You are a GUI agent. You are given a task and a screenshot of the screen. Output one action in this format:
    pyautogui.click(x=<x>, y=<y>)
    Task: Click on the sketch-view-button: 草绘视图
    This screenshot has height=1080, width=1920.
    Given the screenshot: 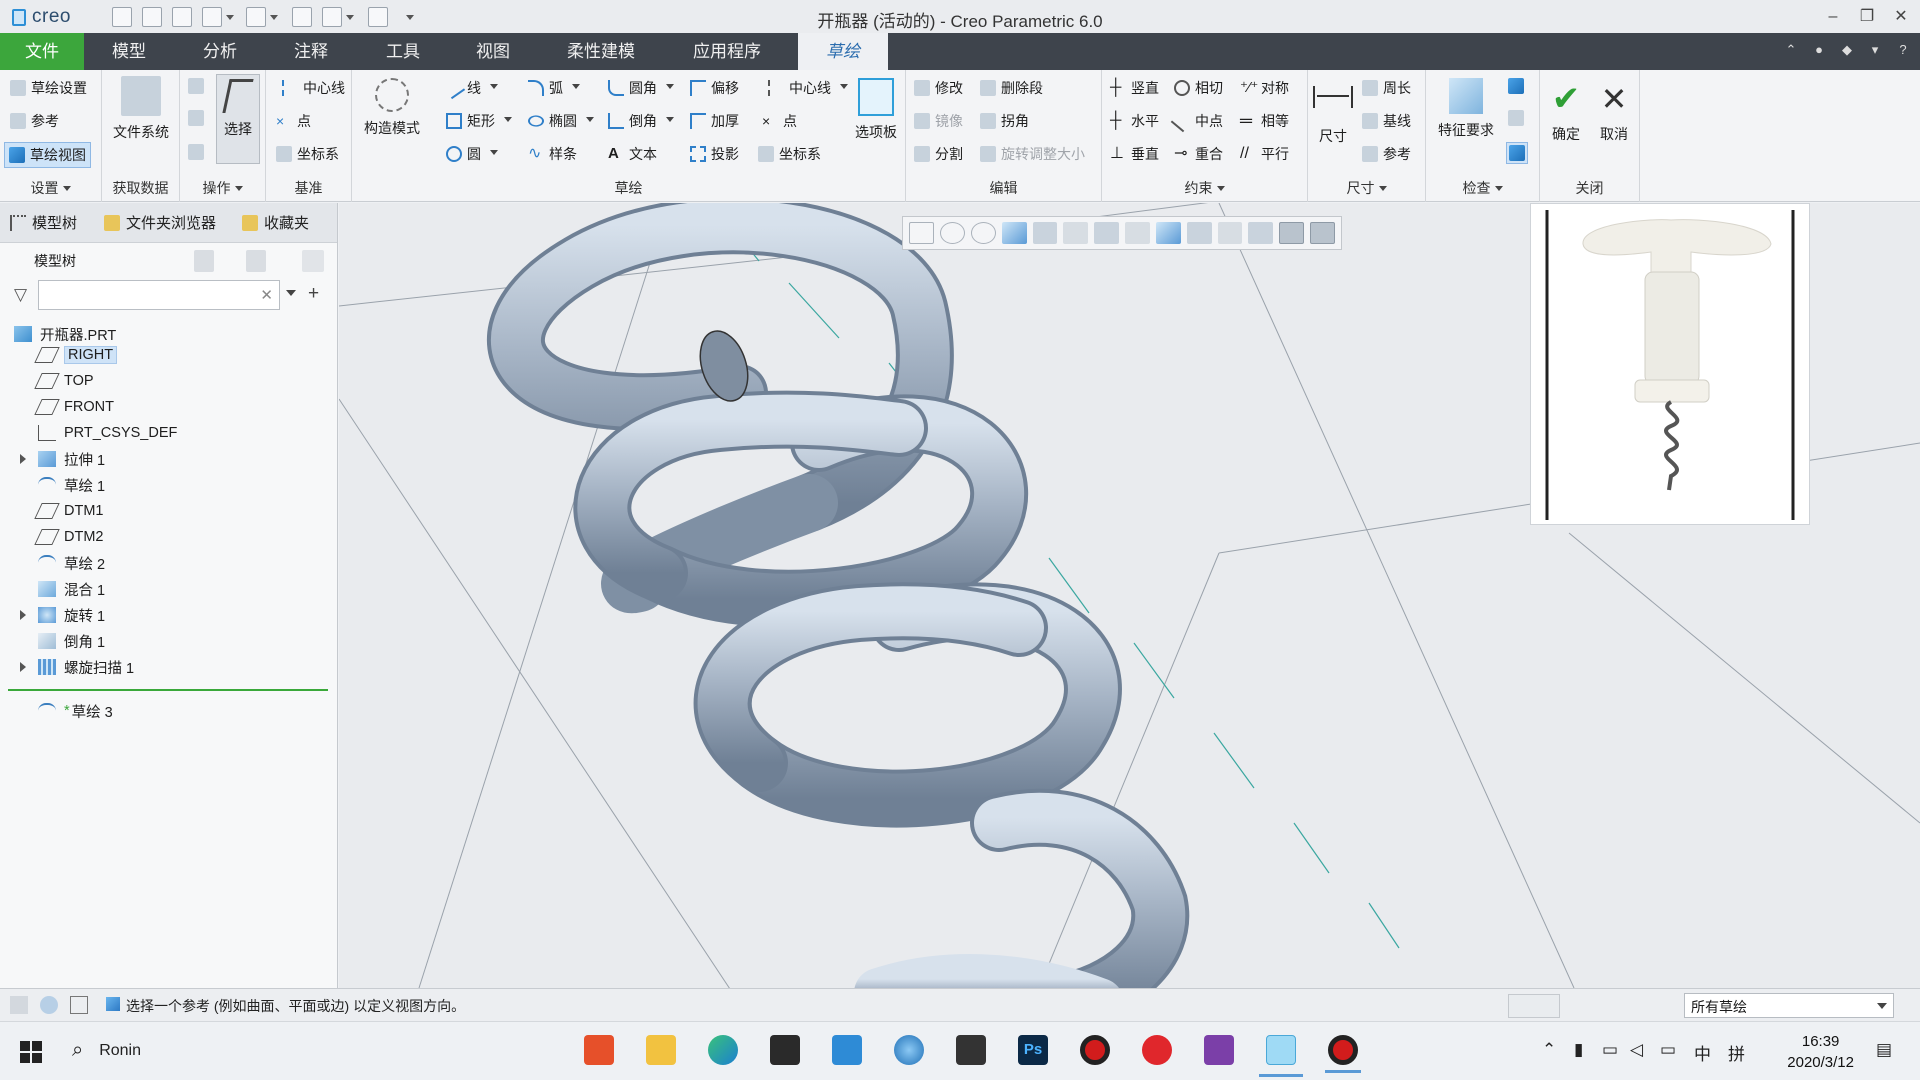 What is the action you would take?
    pyautogui.click(x=47, y=155)
    